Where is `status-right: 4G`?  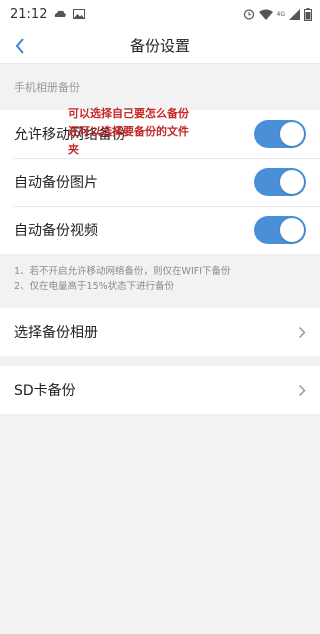
status-right: 4G is located at coordinates (277, 14).